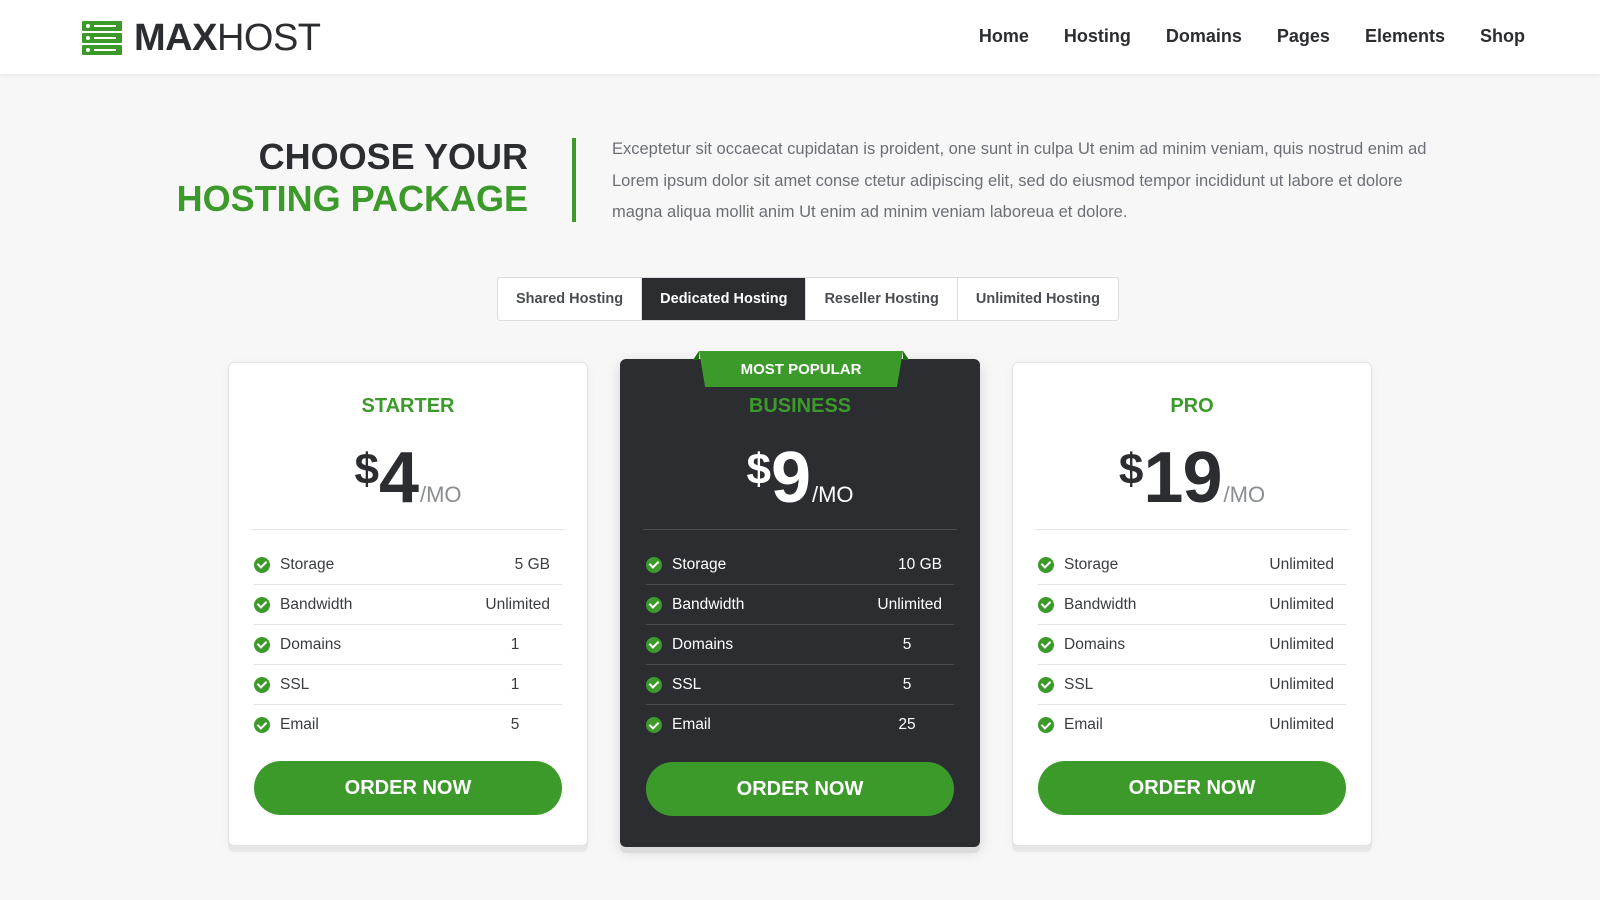 Image resolution: width=1600 pixels, height=900 pixels. Describe the element at coordinates (1192, 565) in the screenshot. I see `feature-row: Storage Unlimited` at that location.